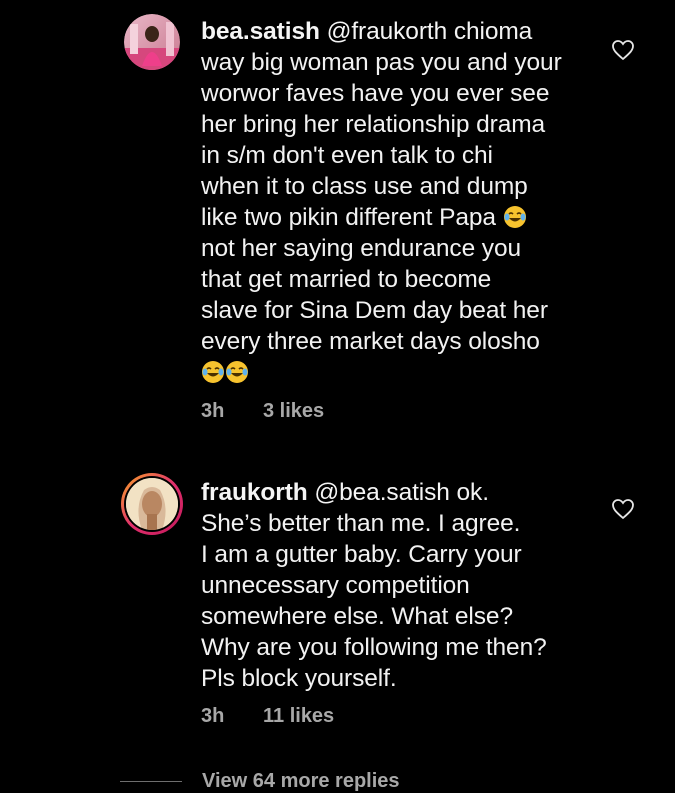  What do you see at coordinates (151, 781) in the screenshot?
I see `divider-line` at bounding box center [151, 781].